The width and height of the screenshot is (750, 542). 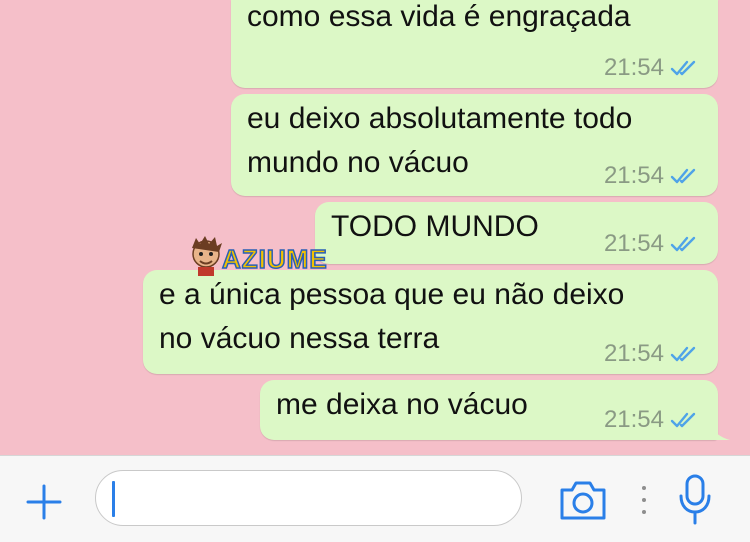 I want to click on plus-icon, so click(x=44, y=502).